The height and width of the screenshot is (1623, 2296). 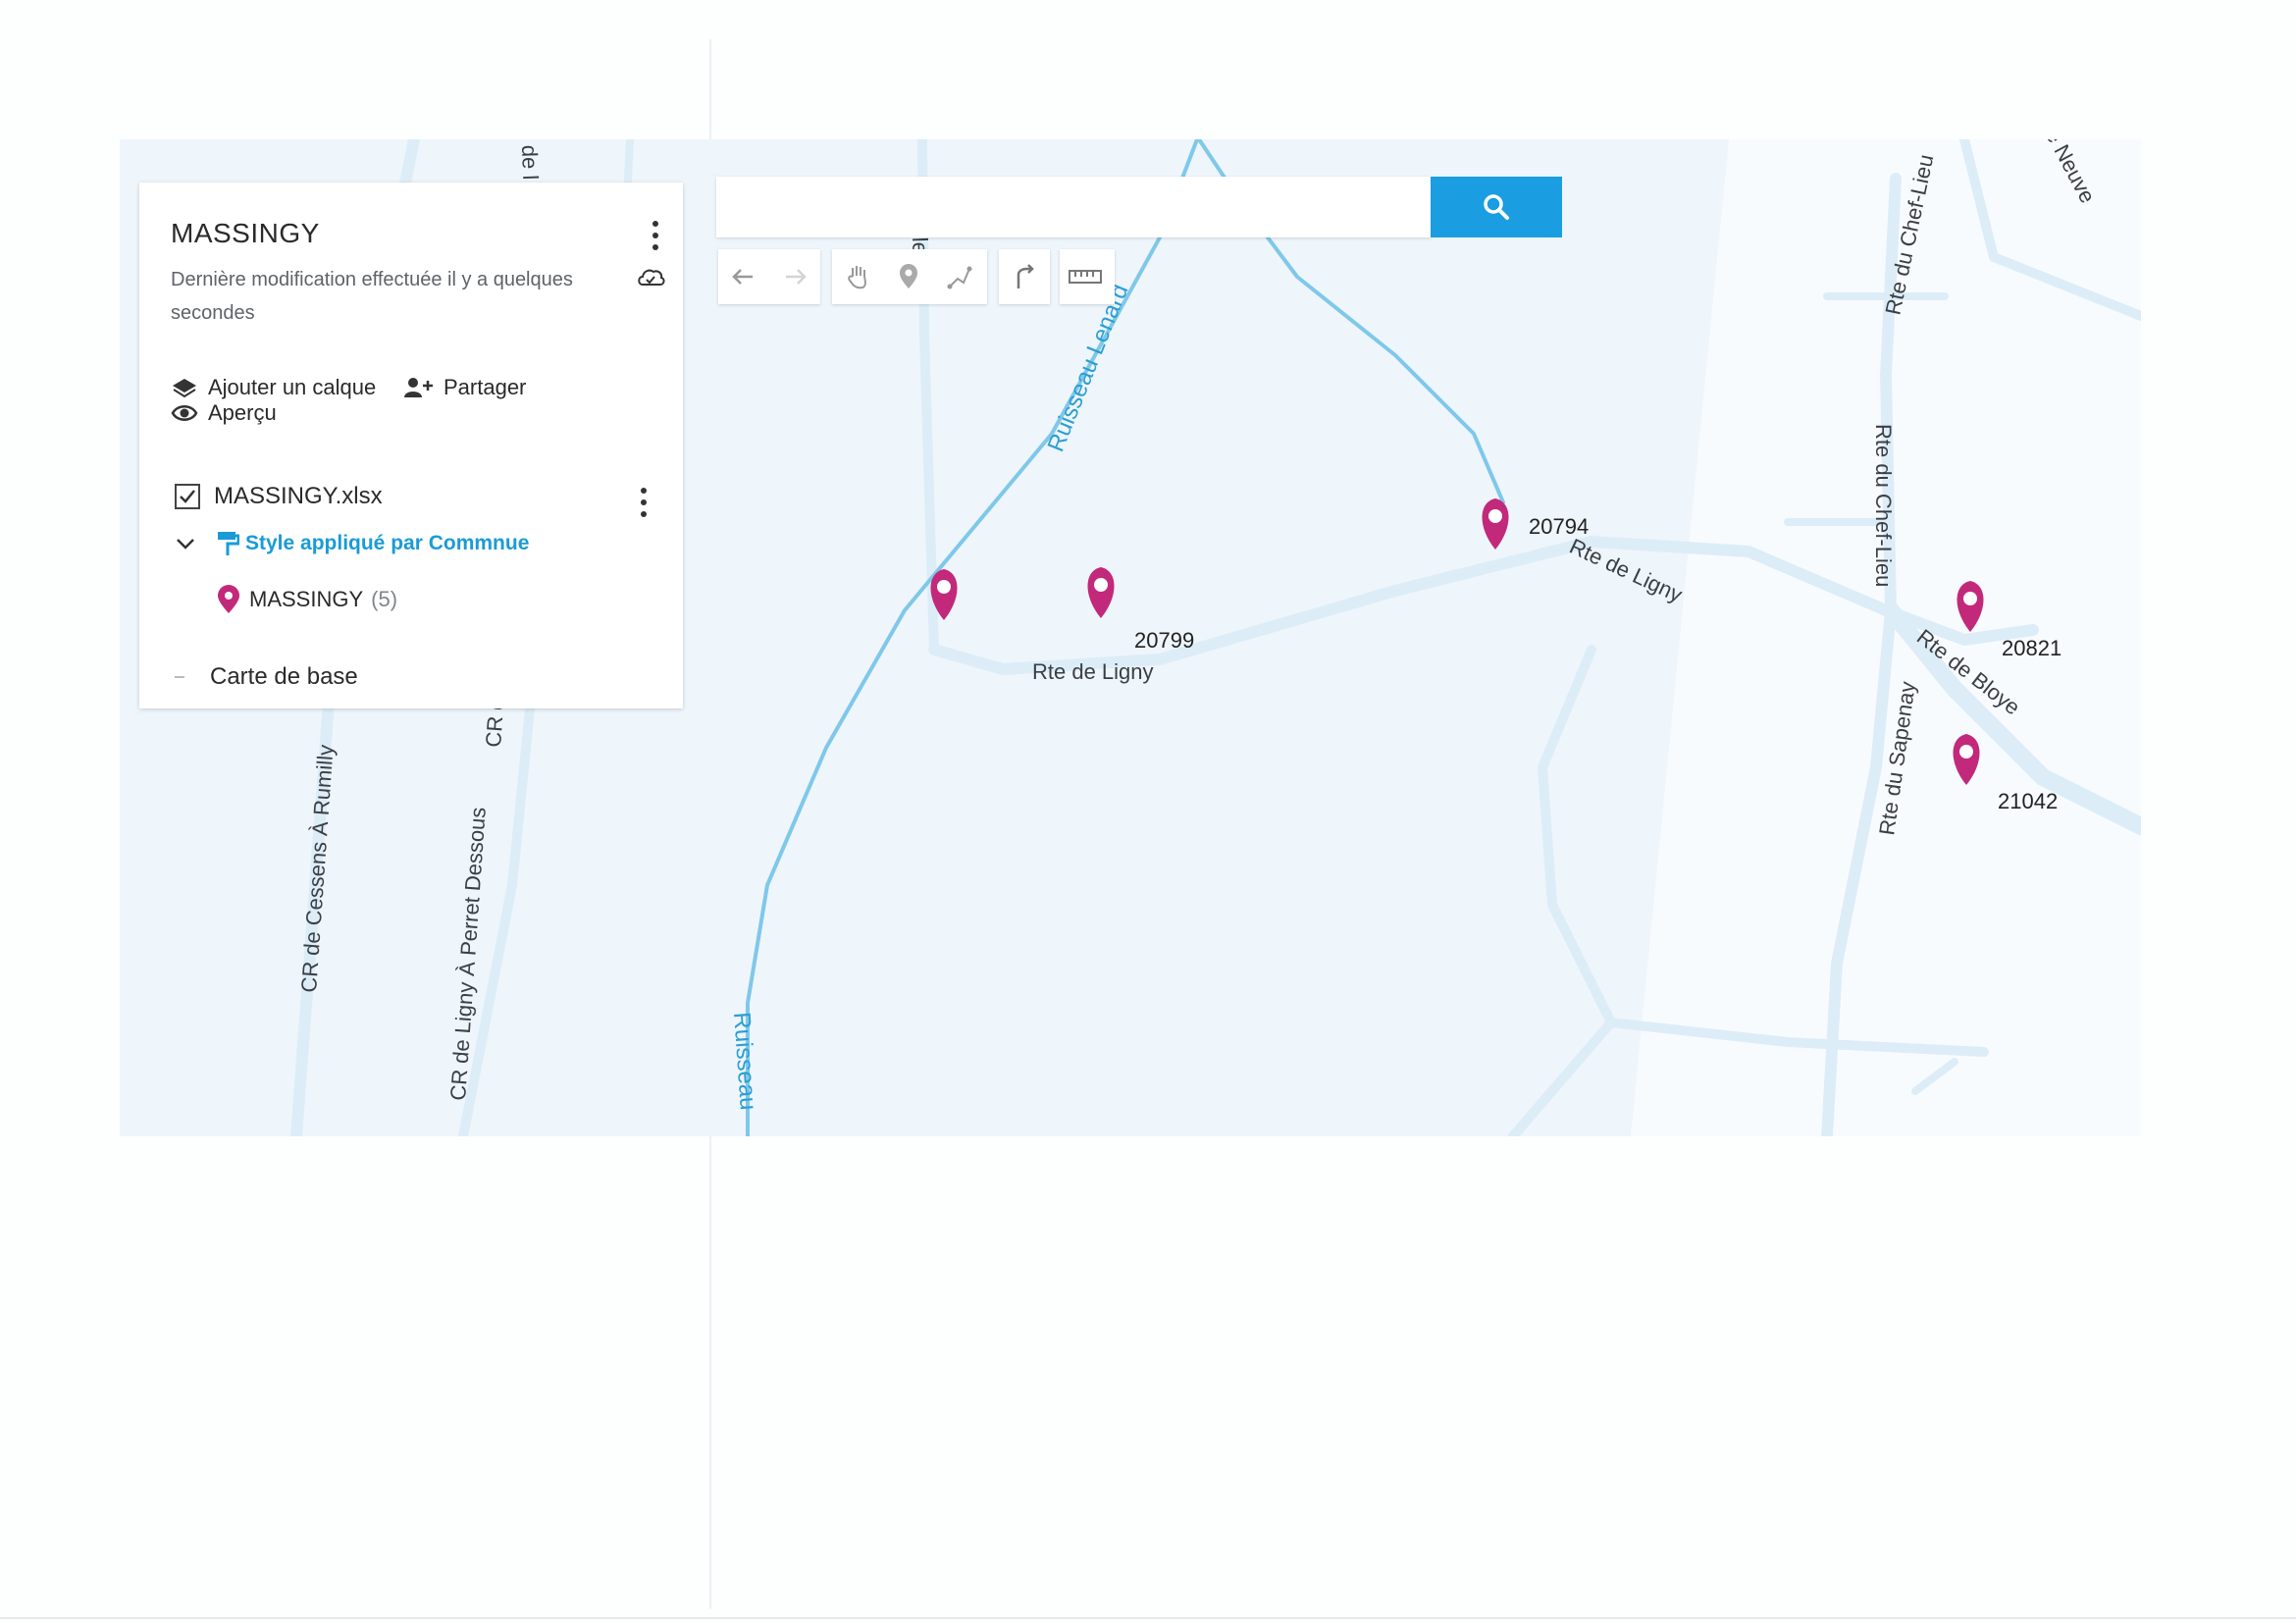 I want to click on more-options-icon, so click(x=655, y=235).